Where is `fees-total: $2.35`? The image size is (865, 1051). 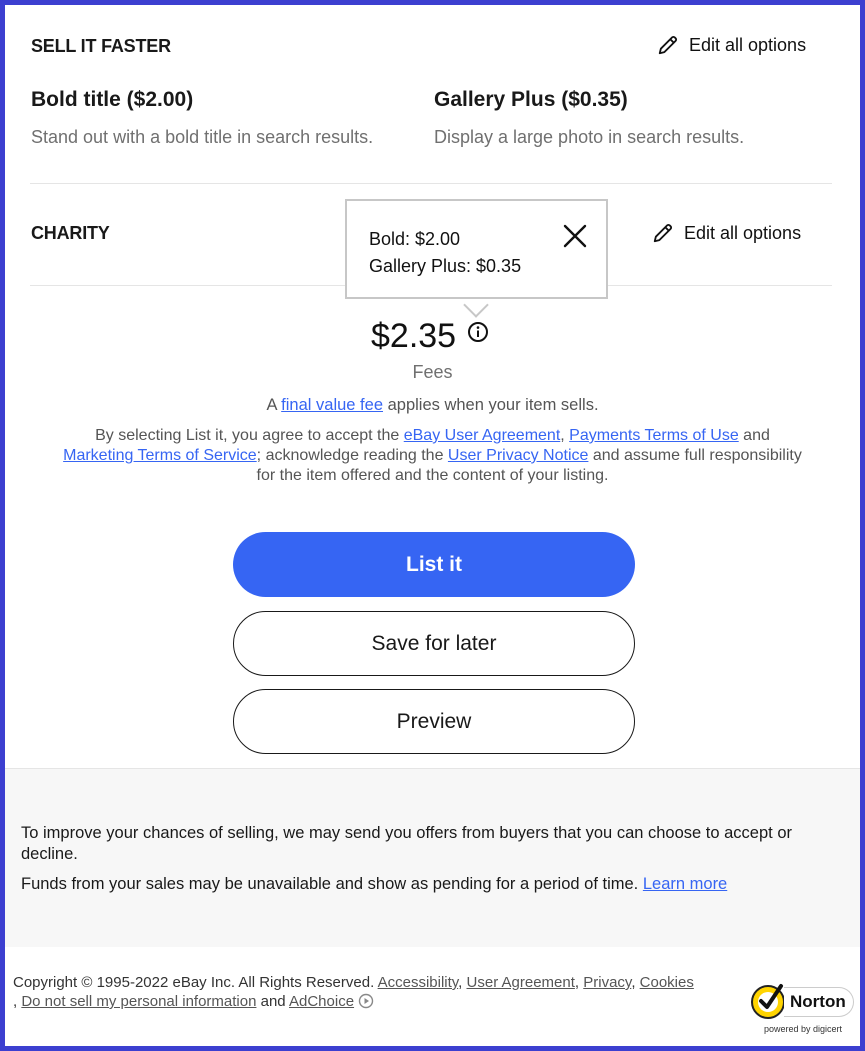 fees-total: $2.35 is located at coordinates (414, 336).